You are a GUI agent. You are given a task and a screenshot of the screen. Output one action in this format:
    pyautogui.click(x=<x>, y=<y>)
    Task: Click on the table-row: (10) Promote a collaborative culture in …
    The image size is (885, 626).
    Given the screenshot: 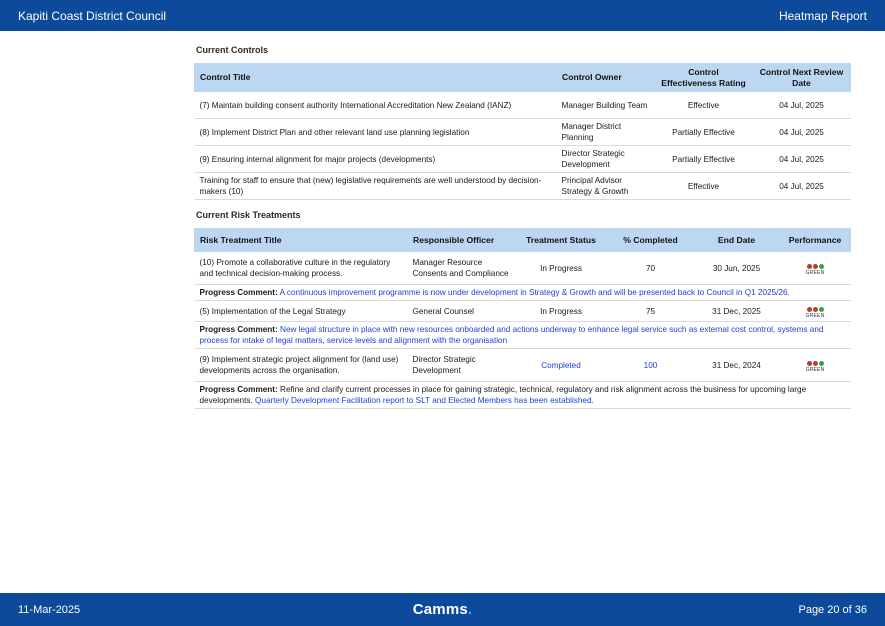 What is the action you would take?
    pyautogui.click(x=522, y=268)
    